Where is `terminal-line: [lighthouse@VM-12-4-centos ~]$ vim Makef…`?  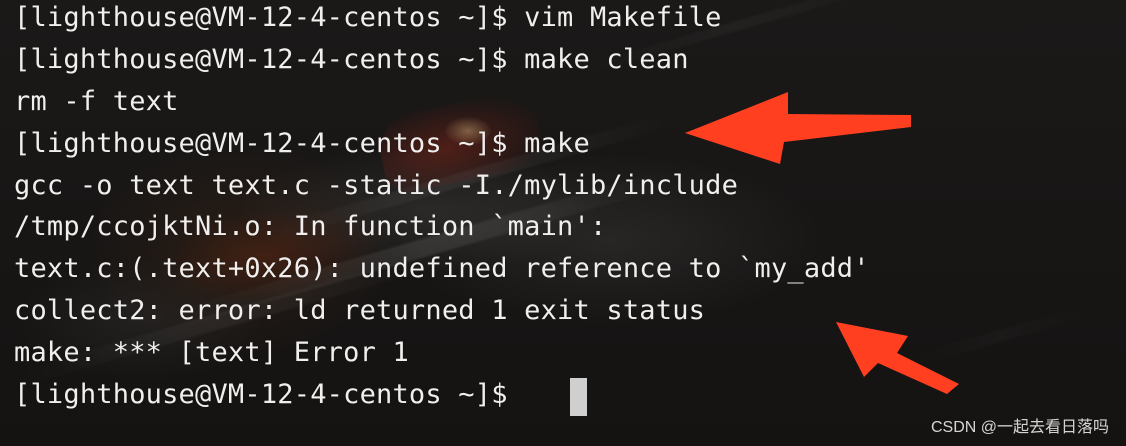 terminal-line: [lighthouse@VM-12-4-centos ~]$ vim Makef… is located at coordinates (368, 17).